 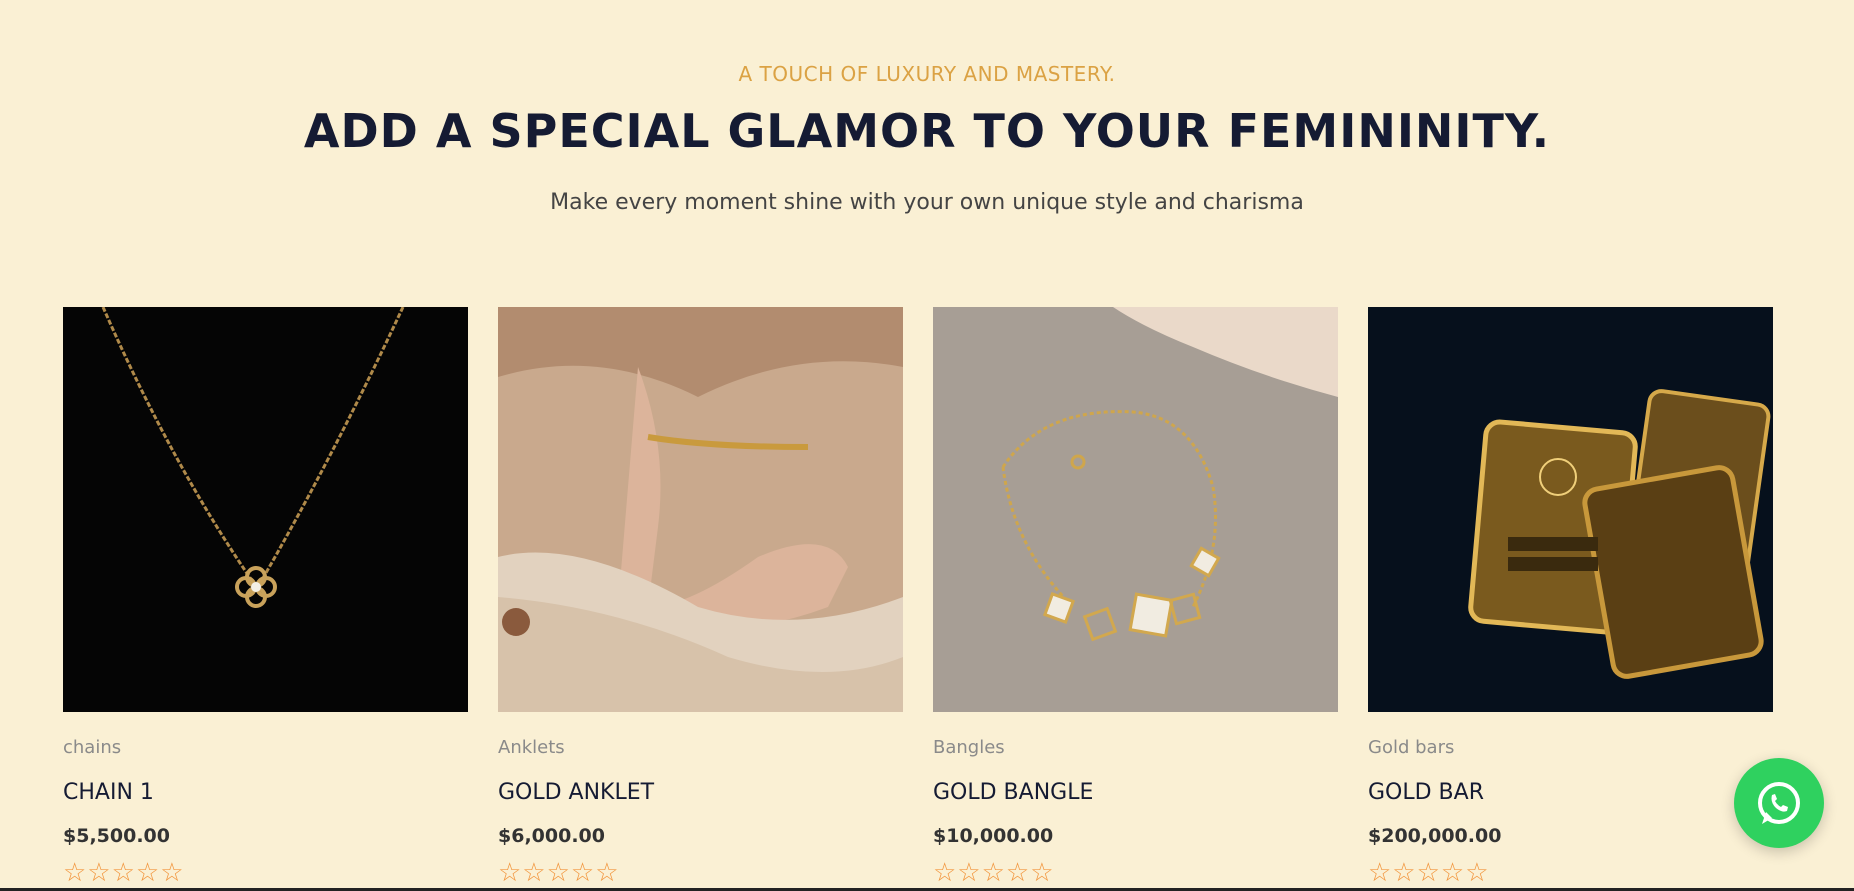 I want to click on product-category: Gold bars, so click(x=1411, y=747).